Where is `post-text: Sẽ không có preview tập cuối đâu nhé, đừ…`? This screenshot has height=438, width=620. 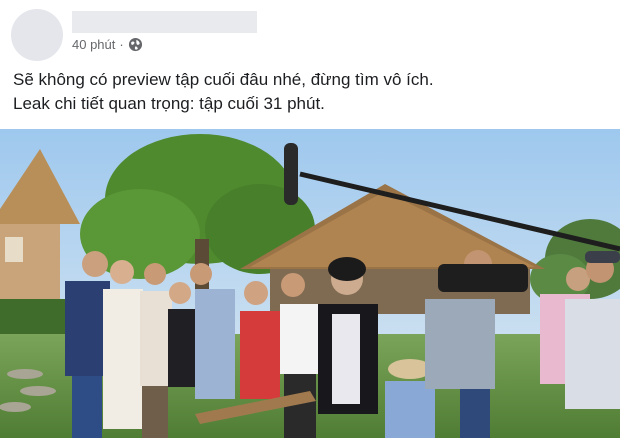 post-text: Sẽ không có preview tập cuối đâu nhé, đừ… is located at coordinates (313, 92).